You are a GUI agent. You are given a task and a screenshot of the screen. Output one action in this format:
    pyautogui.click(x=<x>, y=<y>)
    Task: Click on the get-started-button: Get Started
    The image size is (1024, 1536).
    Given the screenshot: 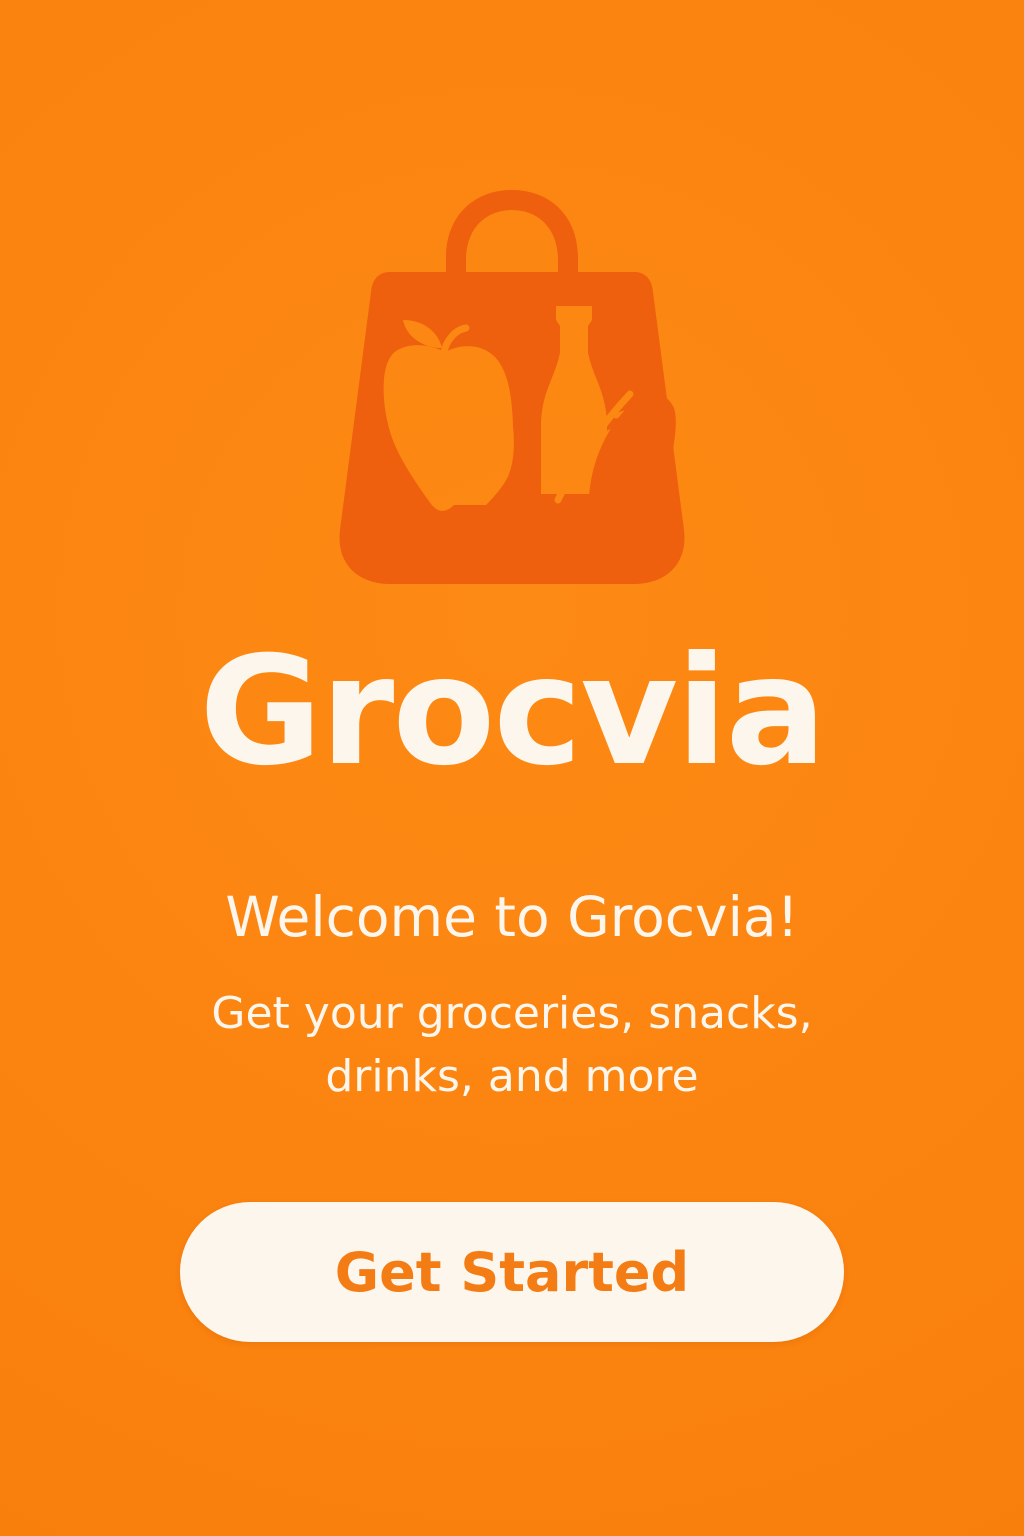 What is the action you would take?
    pyautogui.click(x=512, y=1272)
    